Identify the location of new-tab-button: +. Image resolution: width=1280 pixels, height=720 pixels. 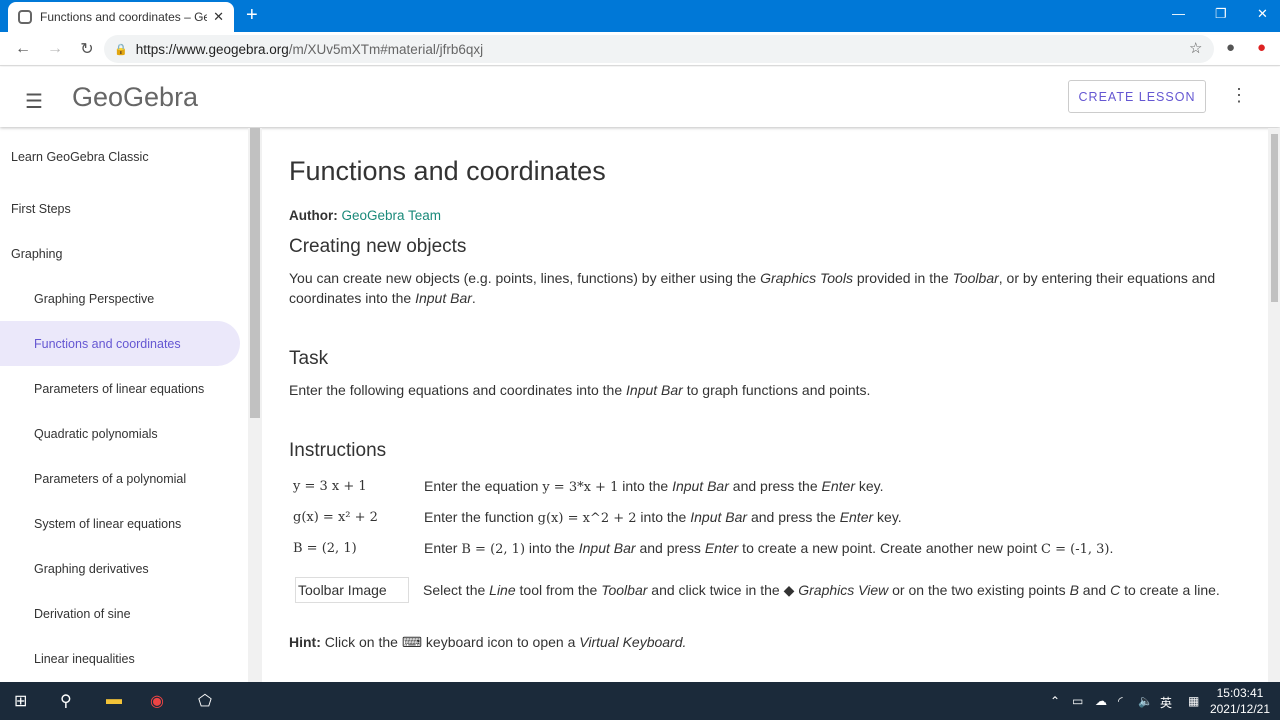
(252, 15).